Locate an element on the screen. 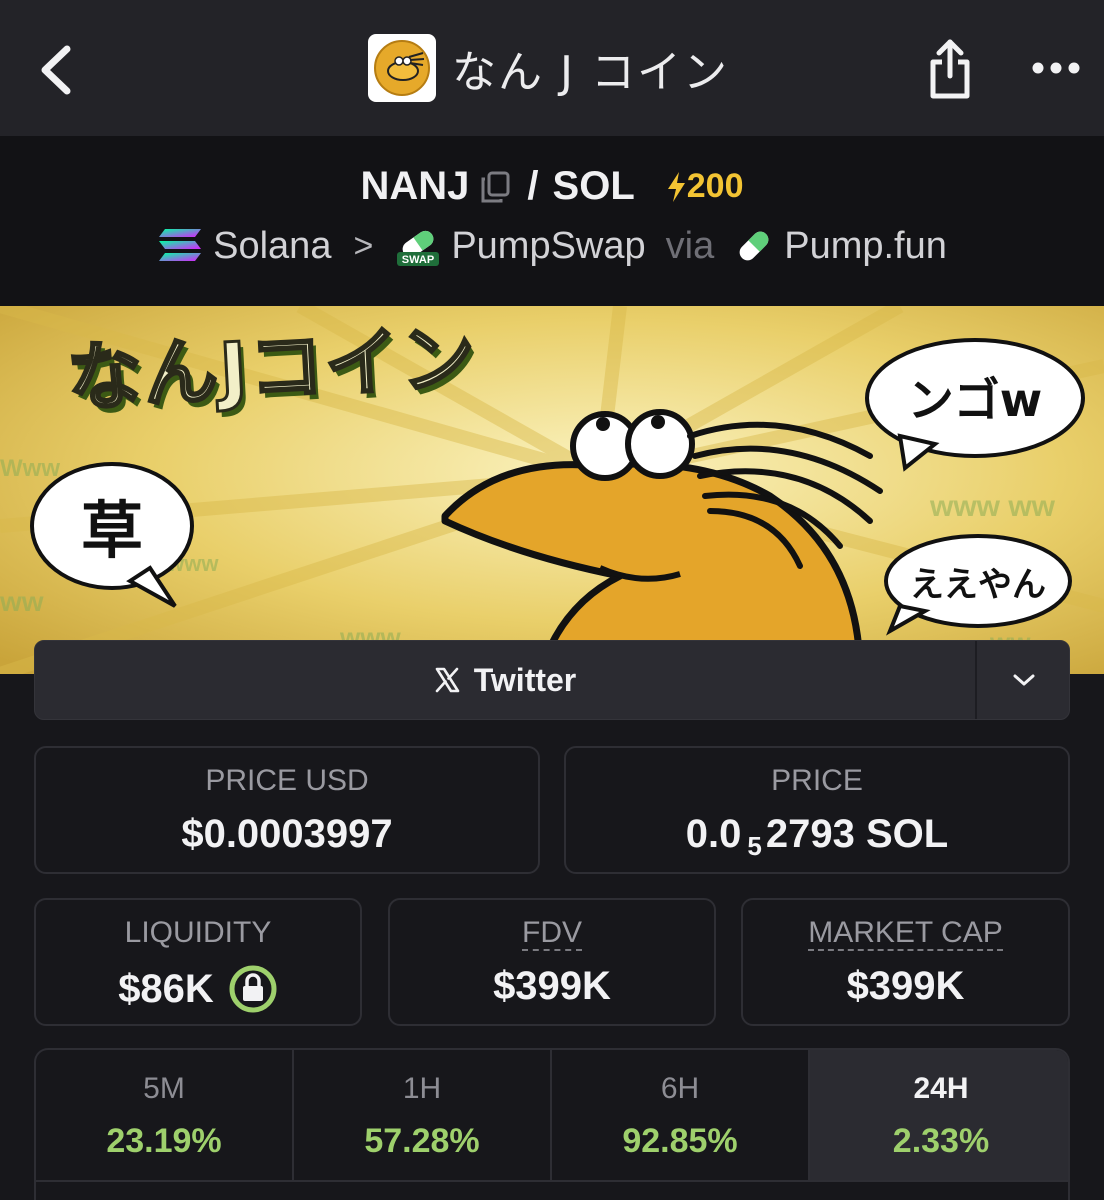 The height and width of the screenshot is (1200, 1104). token-logo is located at coordinates (402, 68).